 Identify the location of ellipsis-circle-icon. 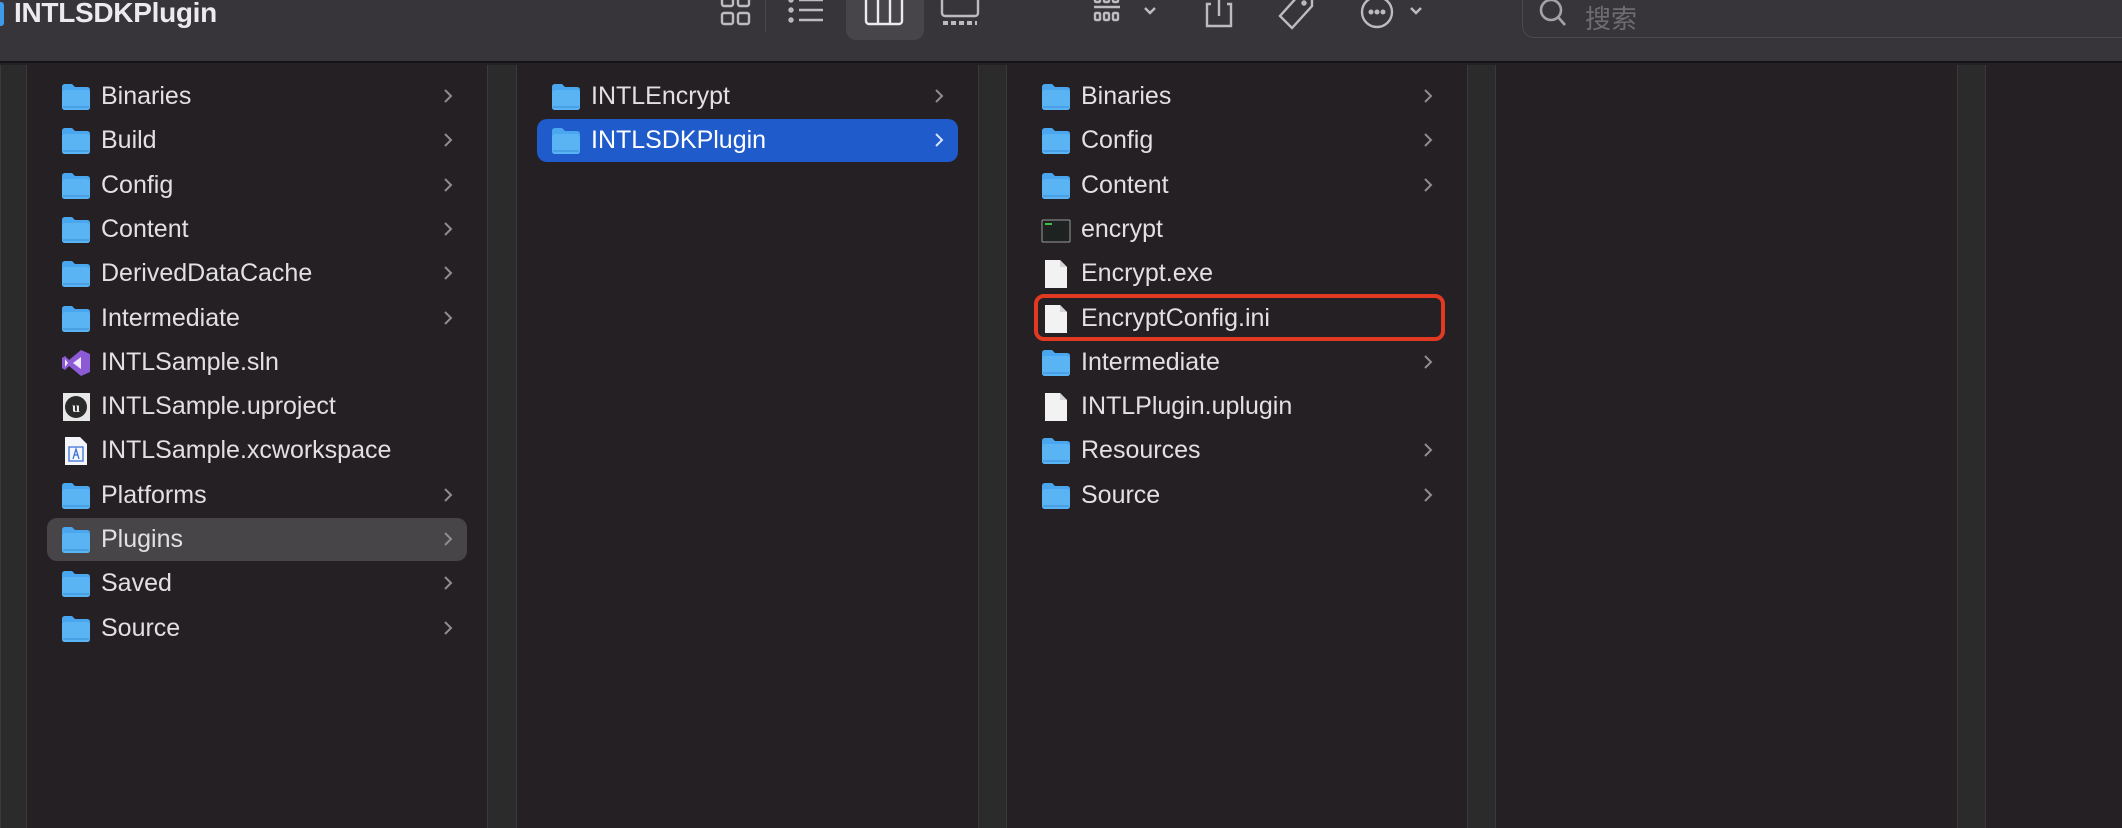
(1391, 14).